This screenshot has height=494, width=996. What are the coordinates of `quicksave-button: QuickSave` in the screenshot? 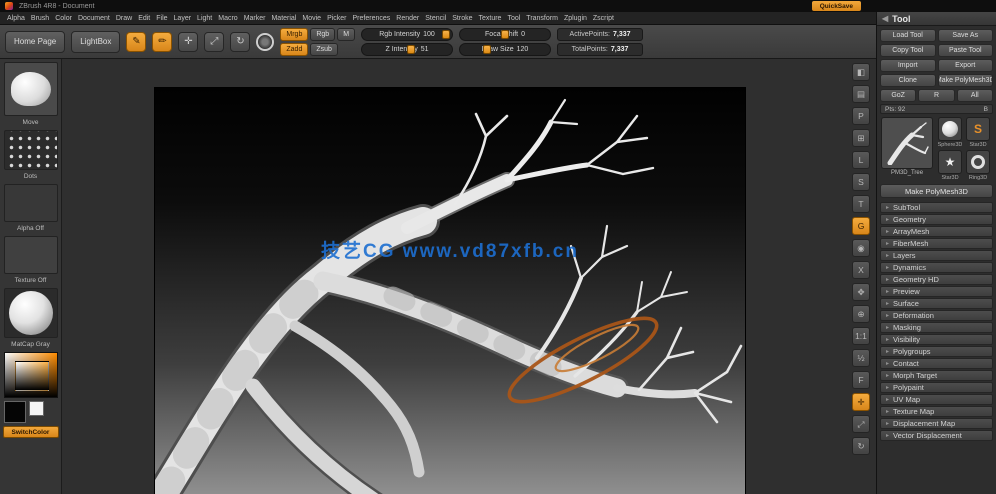 It's located at (836, 6).